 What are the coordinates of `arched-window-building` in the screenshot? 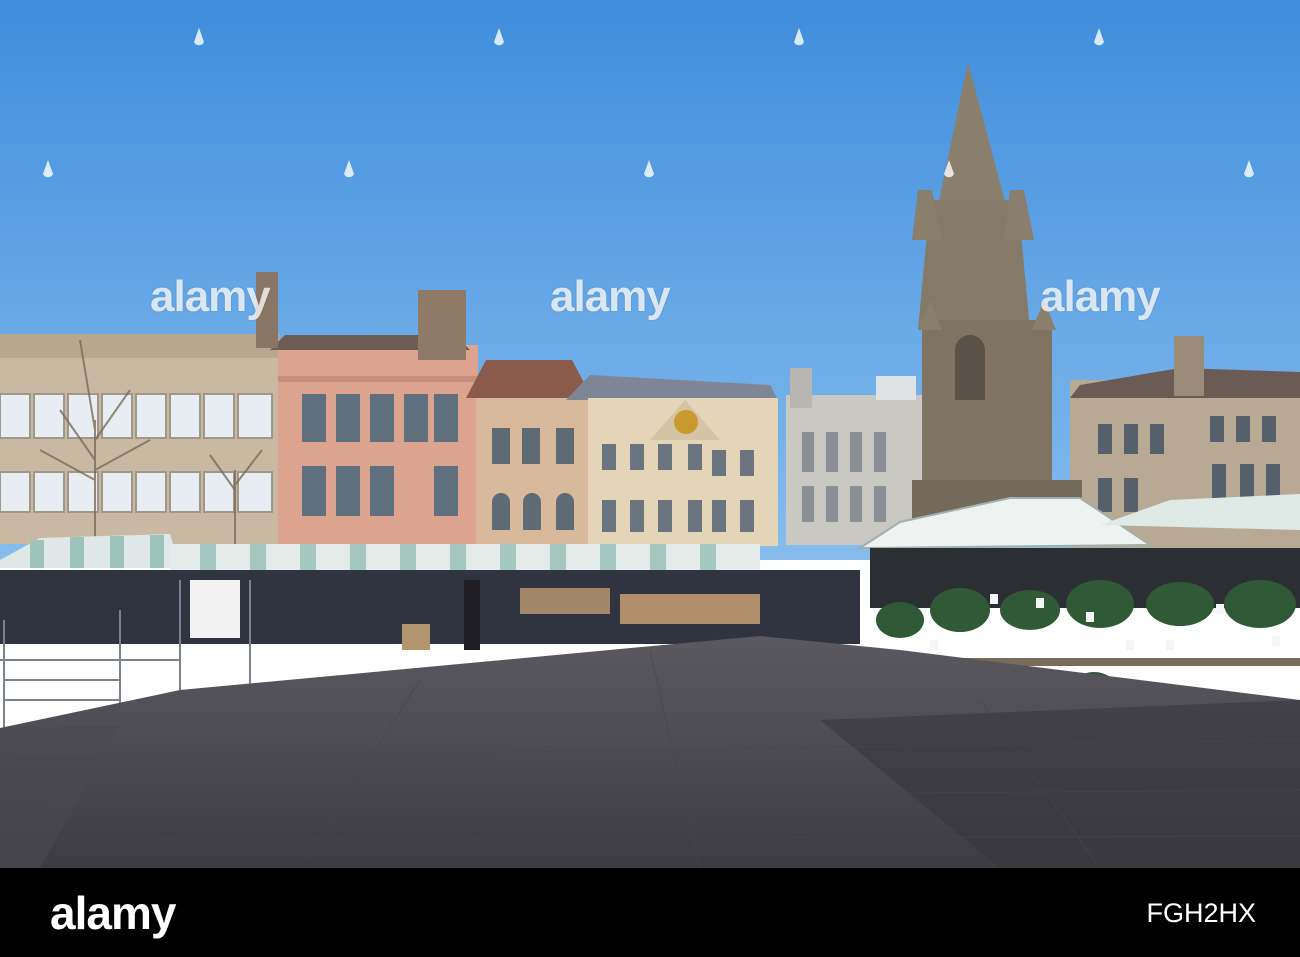 It's located at (529, 452).